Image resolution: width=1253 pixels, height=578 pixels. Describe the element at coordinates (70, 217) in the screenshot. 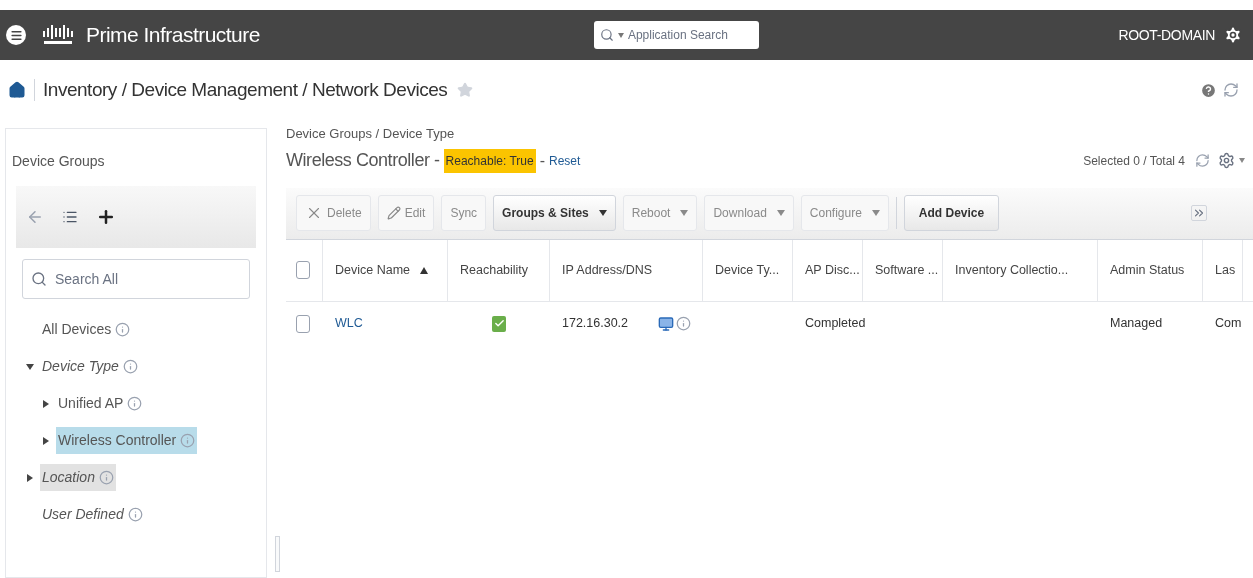

I see `list-icon` at that location.